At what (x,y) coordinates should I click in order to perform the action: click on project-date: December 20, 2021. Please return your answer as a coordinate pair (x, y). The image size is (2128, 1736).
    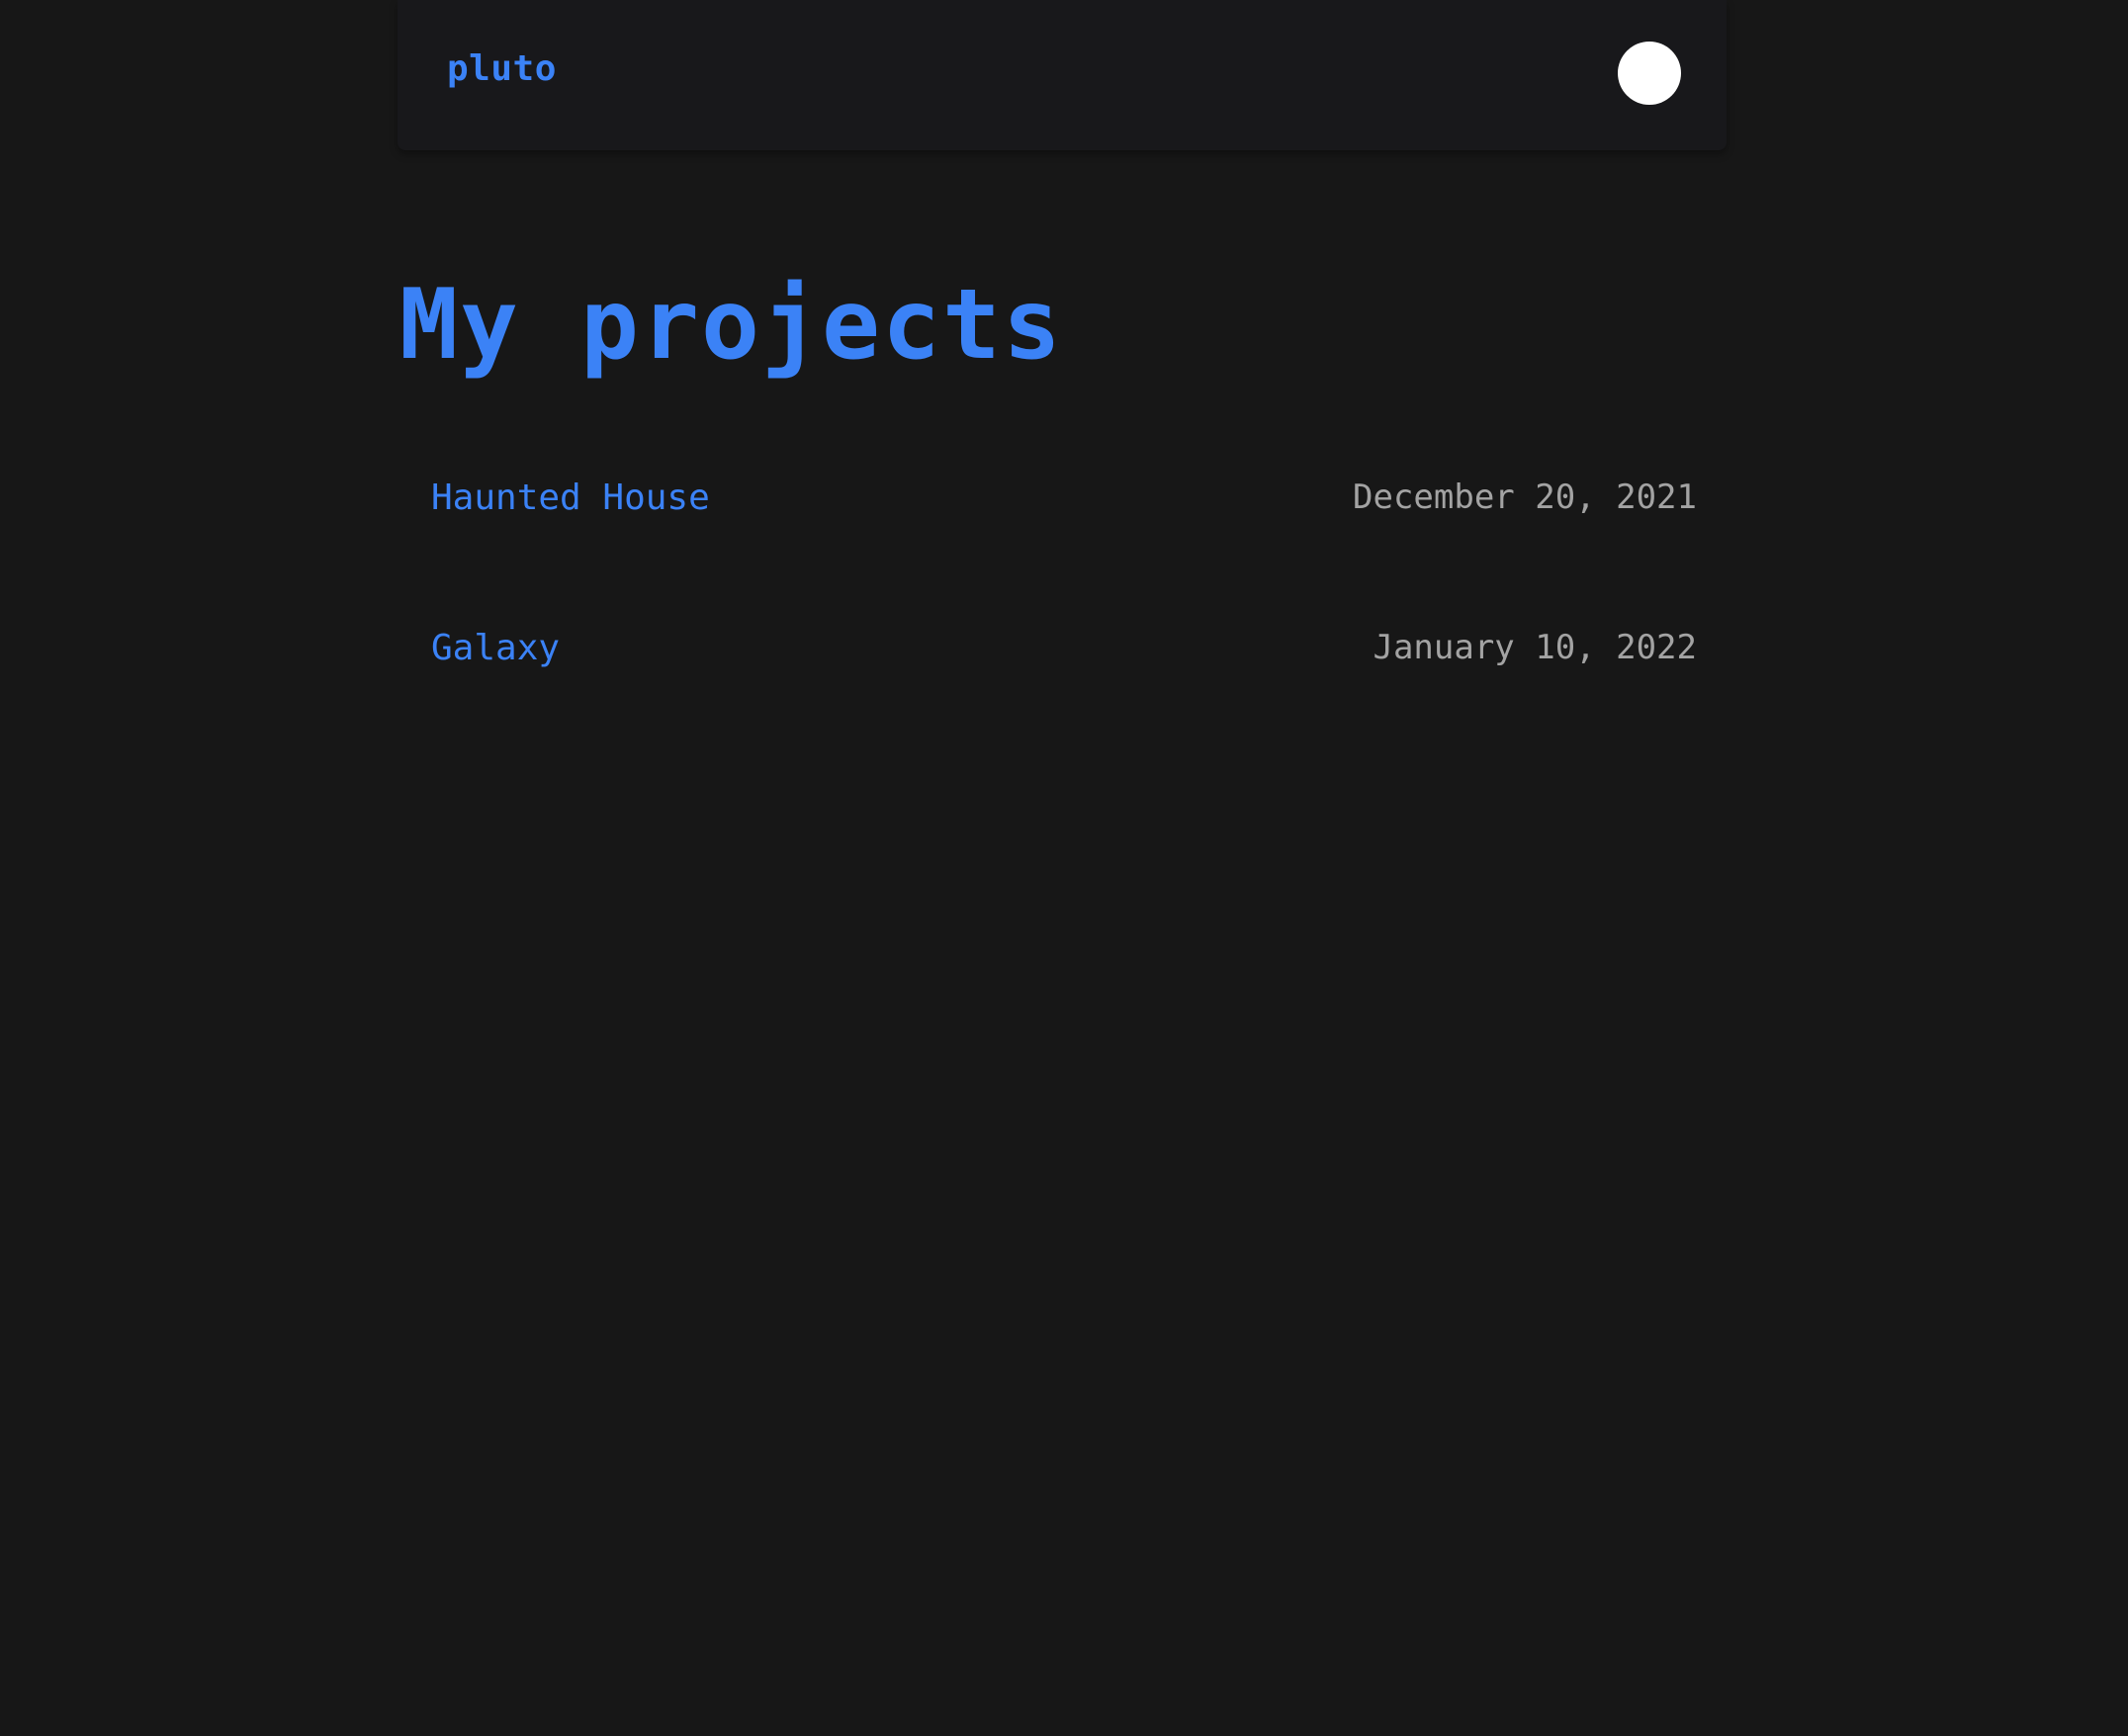
    Looking at the image, I should click on (1525, 497).